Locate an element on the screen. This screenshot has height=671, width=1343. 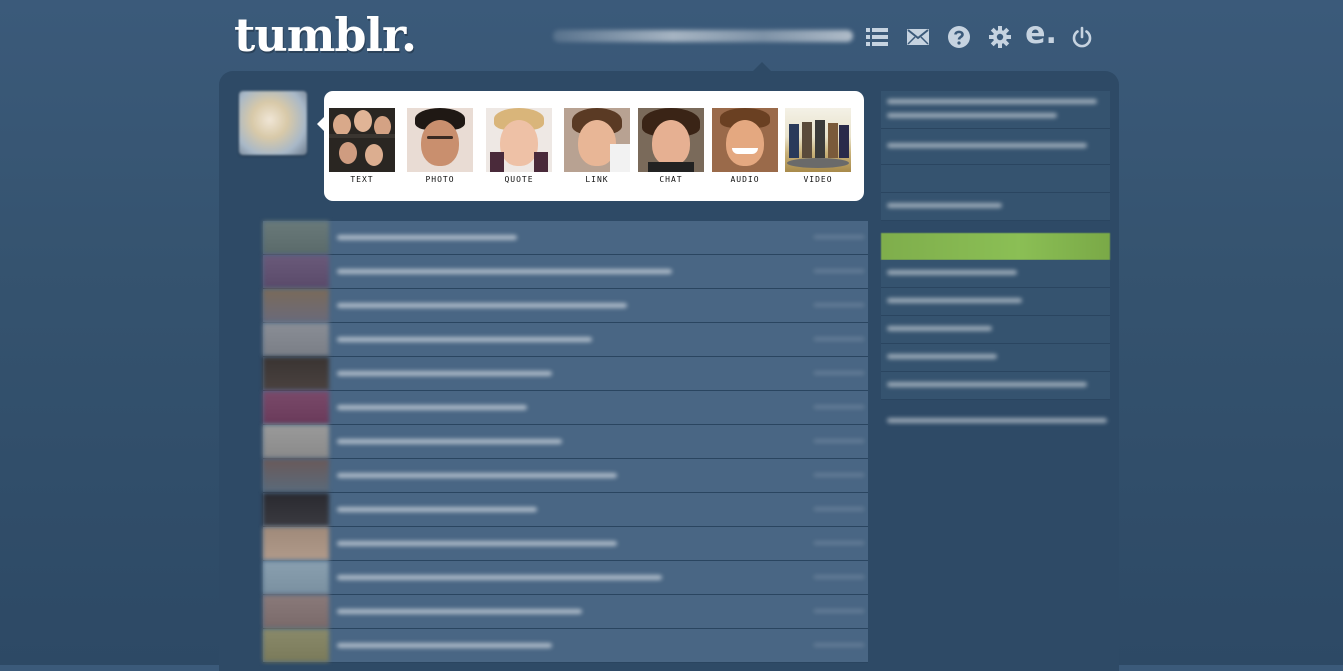
post-type-audio: AUDIO is located at coordinates (745, 146).